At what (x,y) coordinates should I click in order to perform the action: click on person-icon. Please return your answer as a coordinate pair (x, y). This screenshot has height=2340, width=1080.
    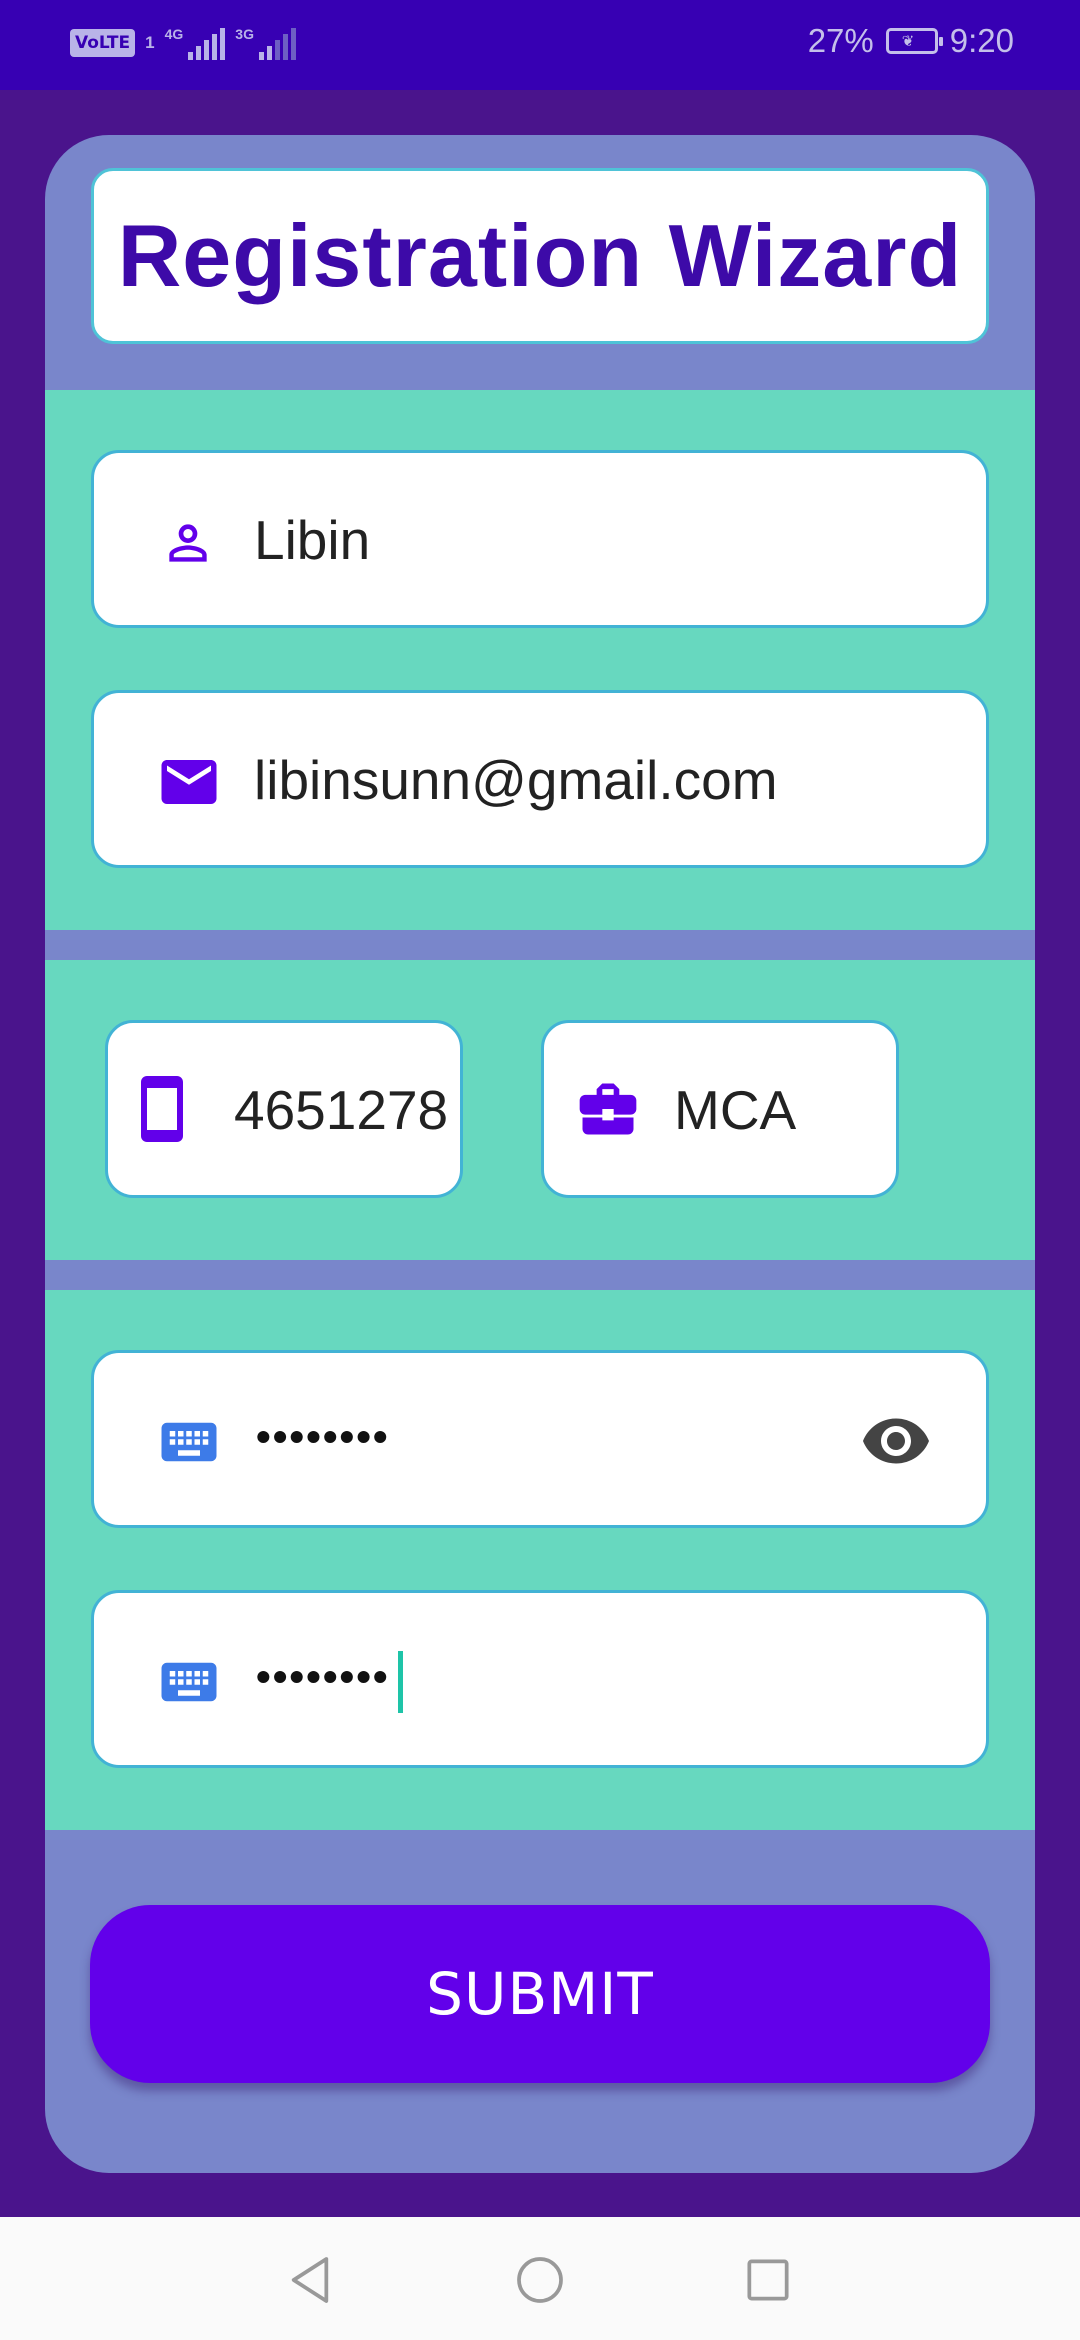
    Looking at the image, I should click on (188, 543).